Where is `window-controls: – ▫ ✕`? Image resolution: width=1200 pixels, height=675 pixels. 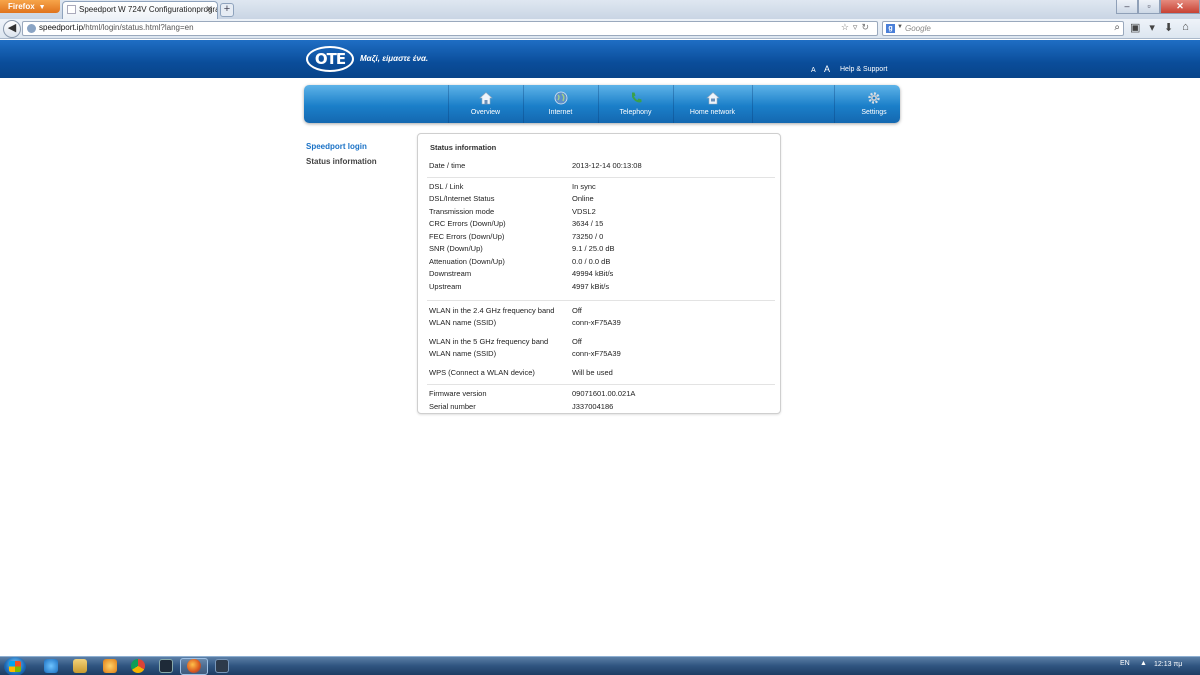
window-controls: – ▫ ✕ is located at coordinates (1158, 7).